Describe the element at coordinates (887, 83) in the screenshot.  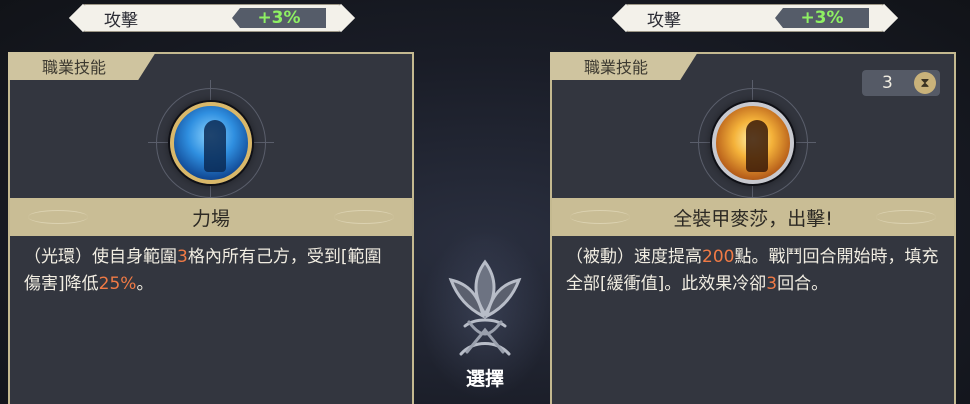
I see `cooldown-turns: 3` at that location.